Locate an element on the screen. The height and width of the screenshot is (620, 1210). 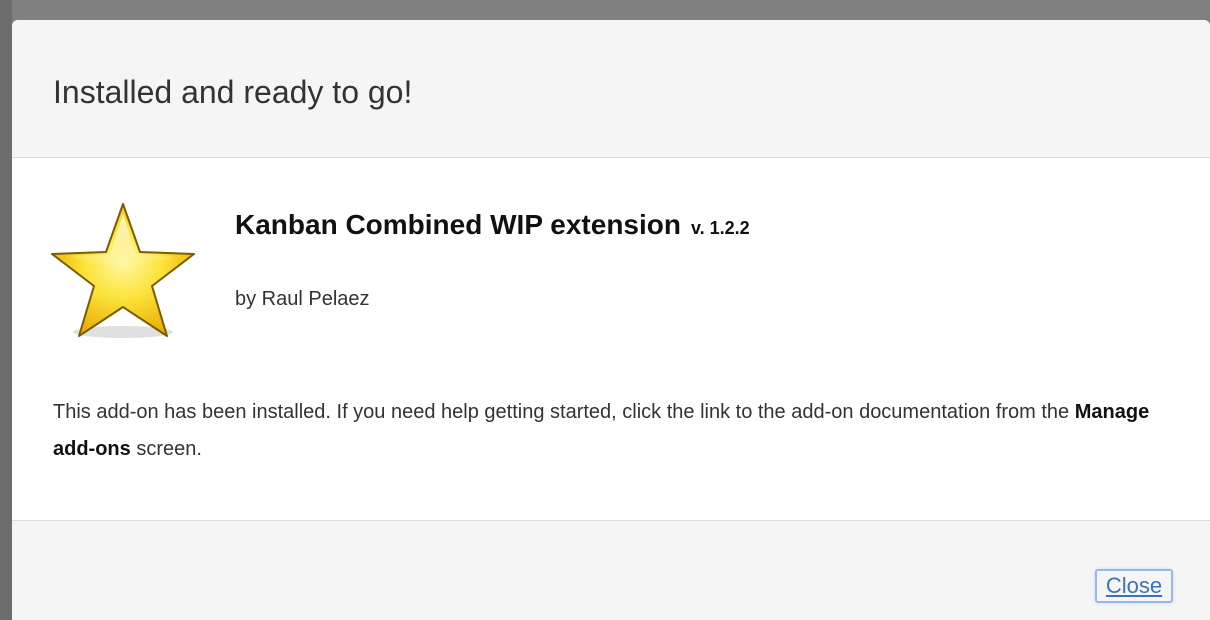
addon-name: Kanban Combined WIP extension v. 1.2.2 is located at coordinates (492, 226).